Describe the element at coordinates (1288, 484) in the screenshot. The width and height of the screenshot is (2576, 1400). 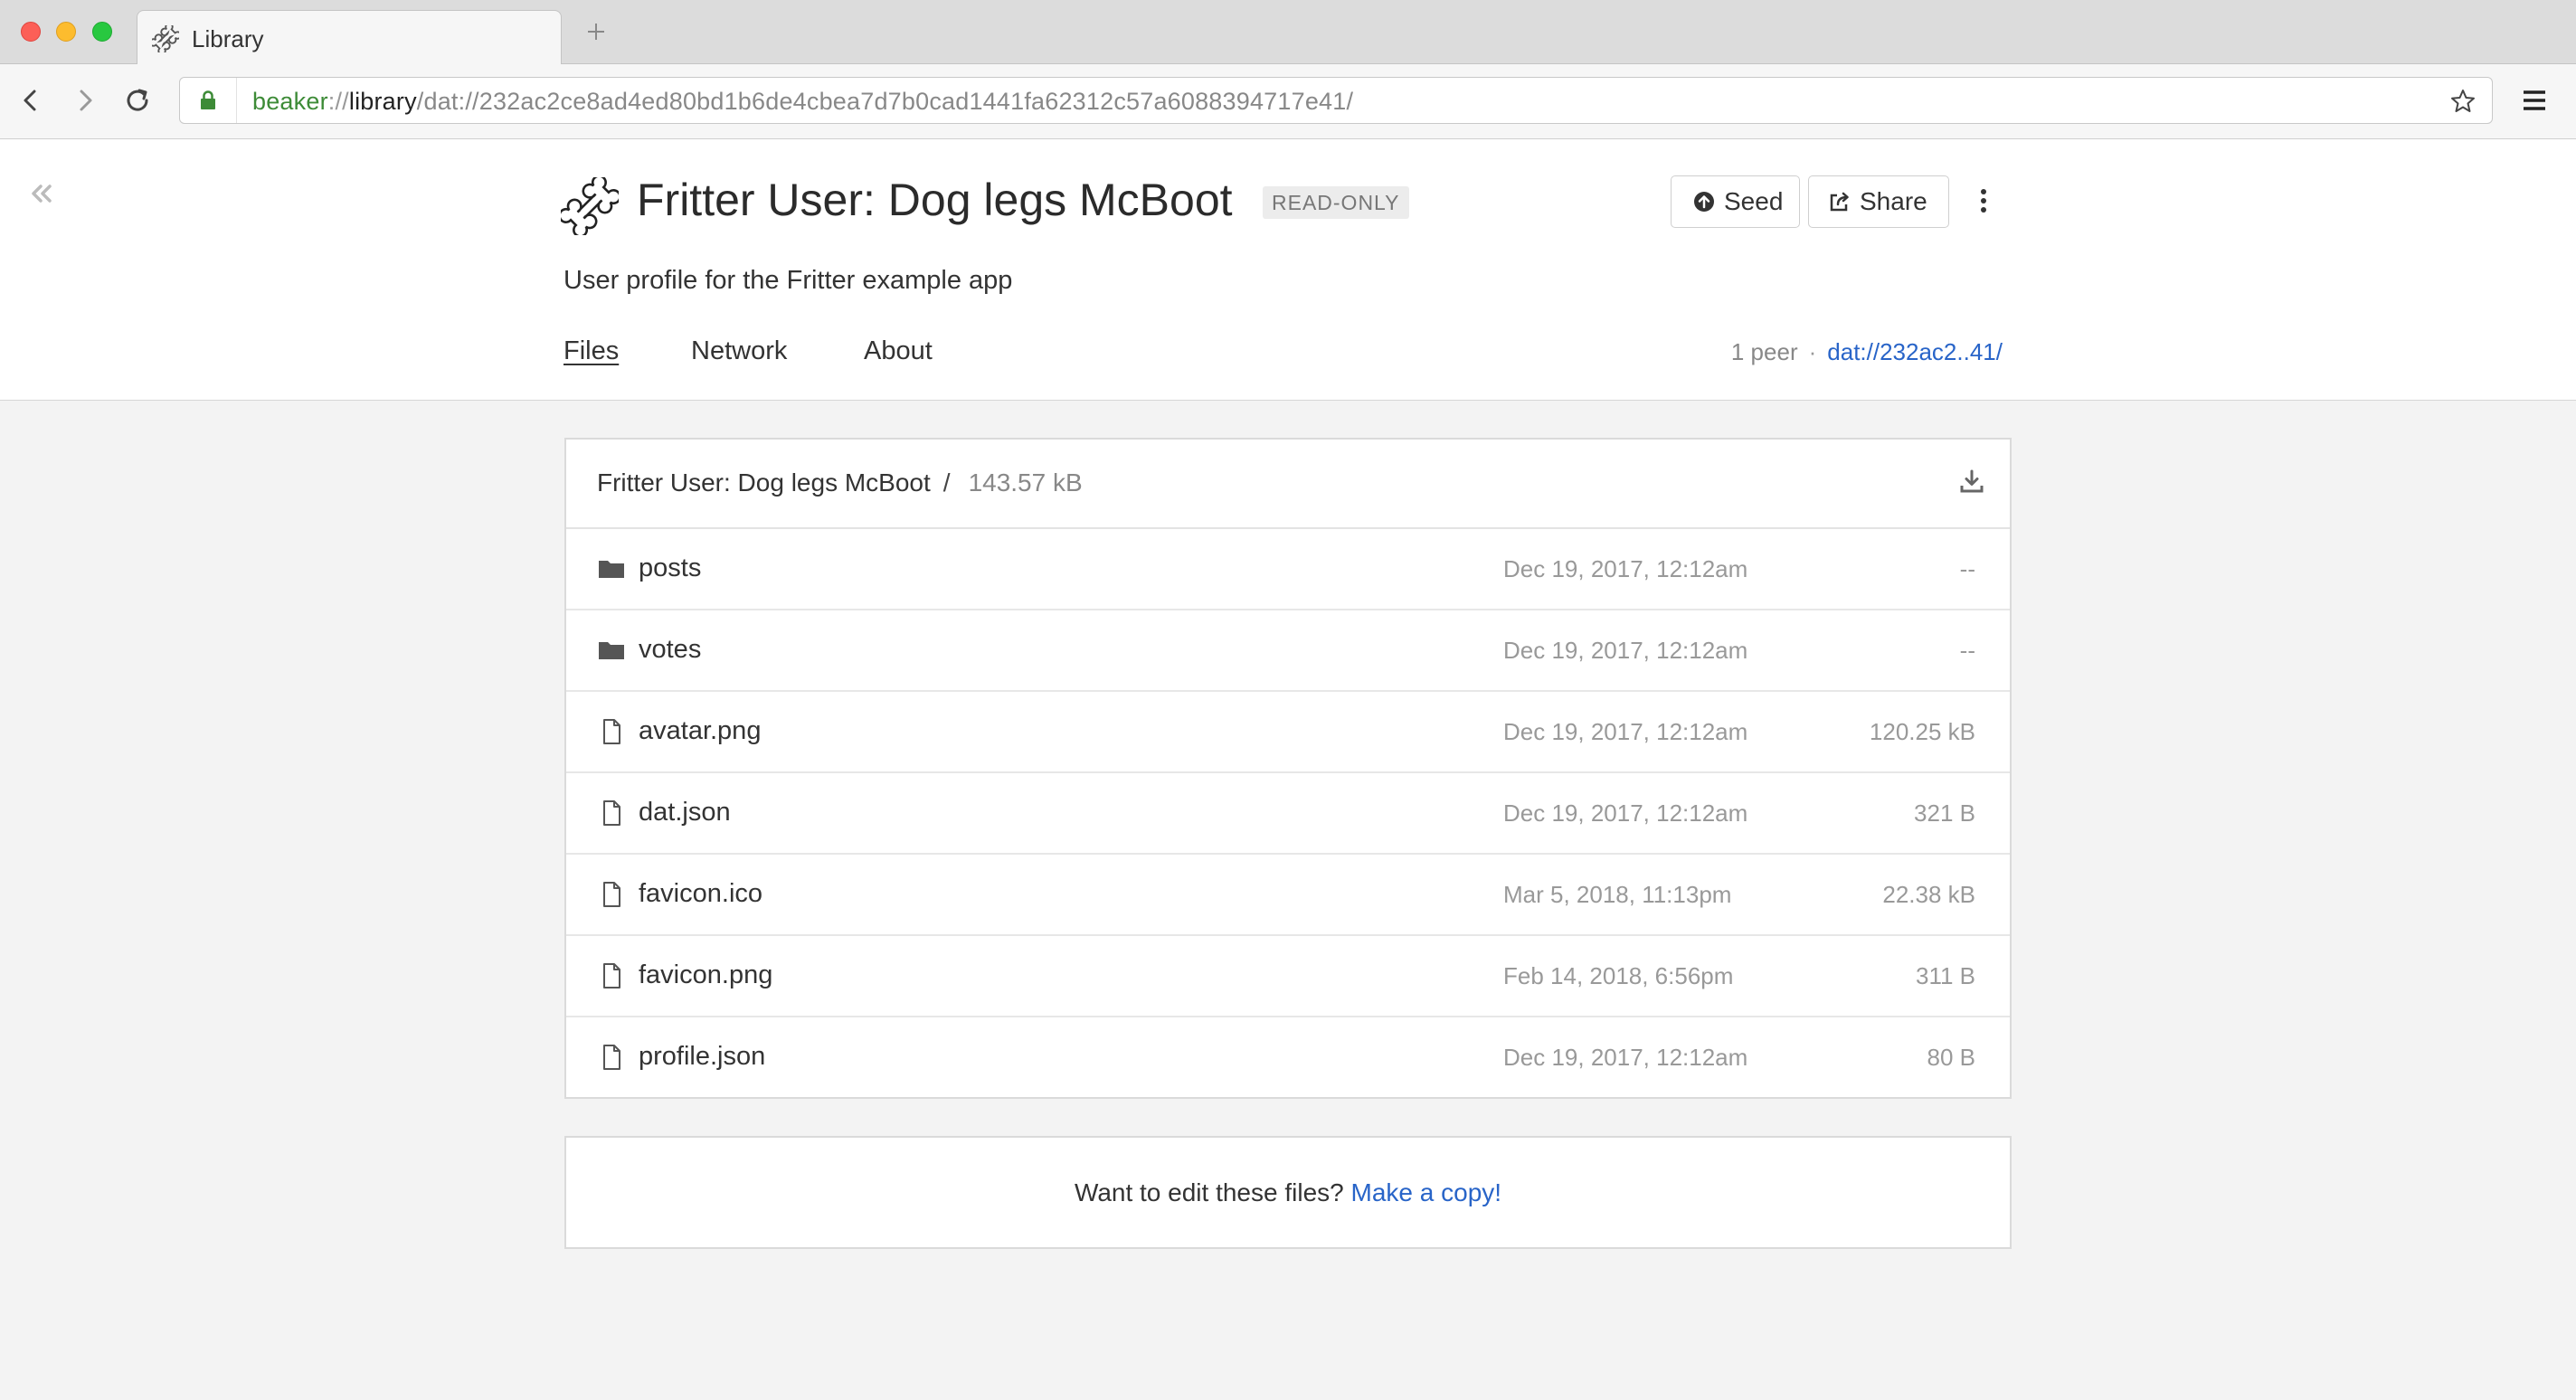
I see `file-listing-header: Fritter User: Dog legs McBoot / 143.57 kB` at that location.